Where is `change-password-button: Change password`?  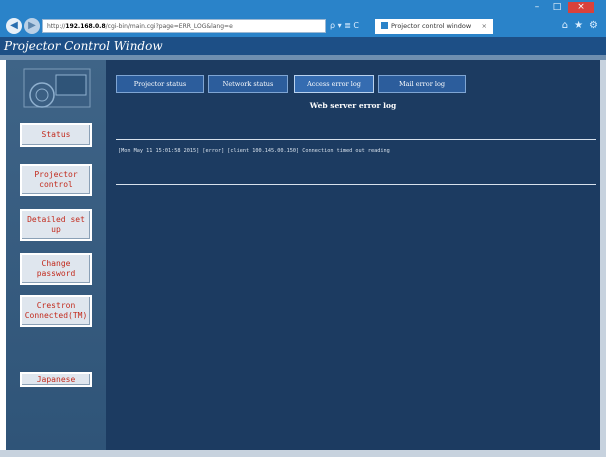
change-password-button: Change password is located at coordinates (56, 269).